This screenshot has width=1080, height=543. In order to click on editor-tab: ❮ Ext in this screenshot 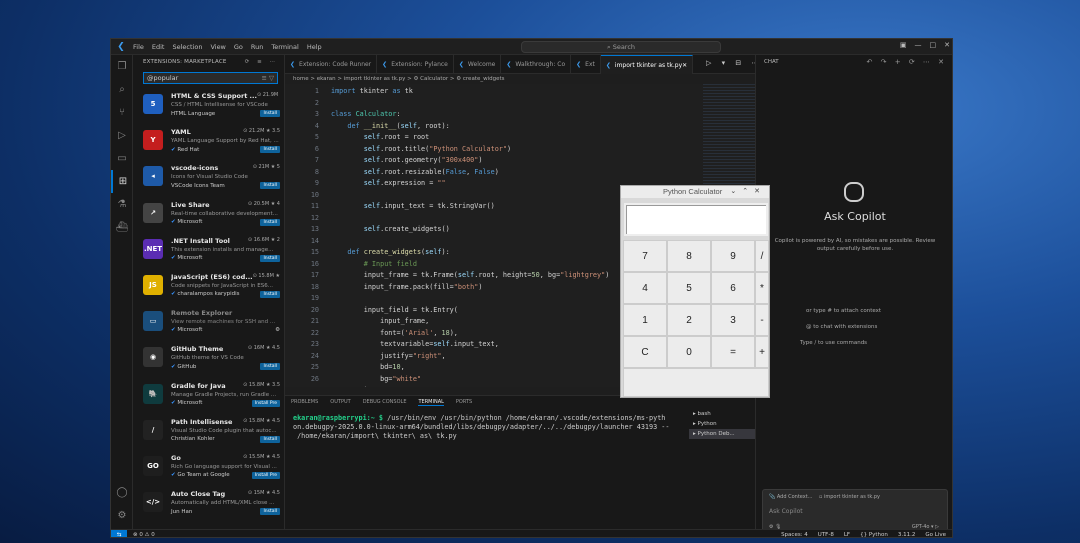, I will do `click(586, 64)`.